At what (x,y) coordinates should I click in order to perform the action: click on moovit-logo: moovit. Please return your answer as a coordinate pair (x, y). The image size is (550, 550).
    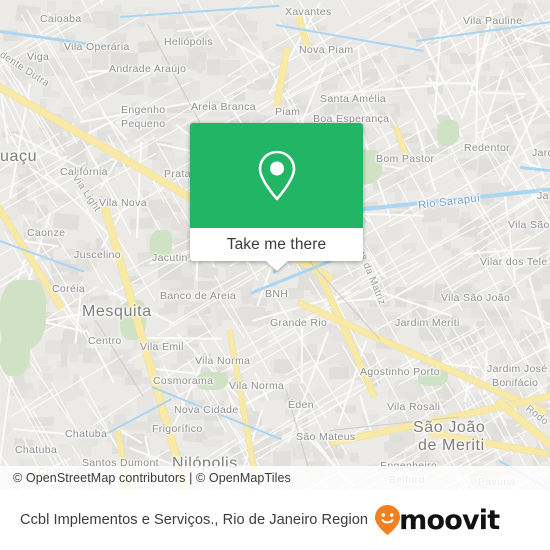
    Looking at the image, I should click on (437, 520).